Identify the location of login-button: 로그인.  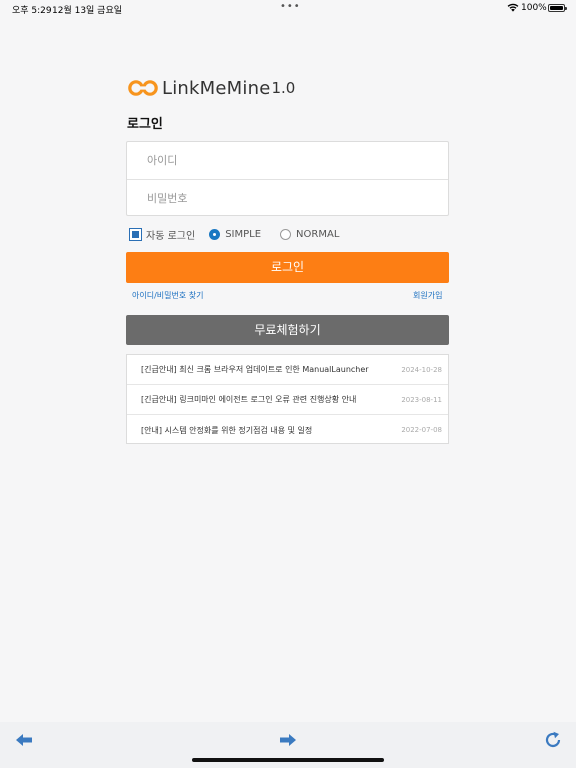
(287, 267).